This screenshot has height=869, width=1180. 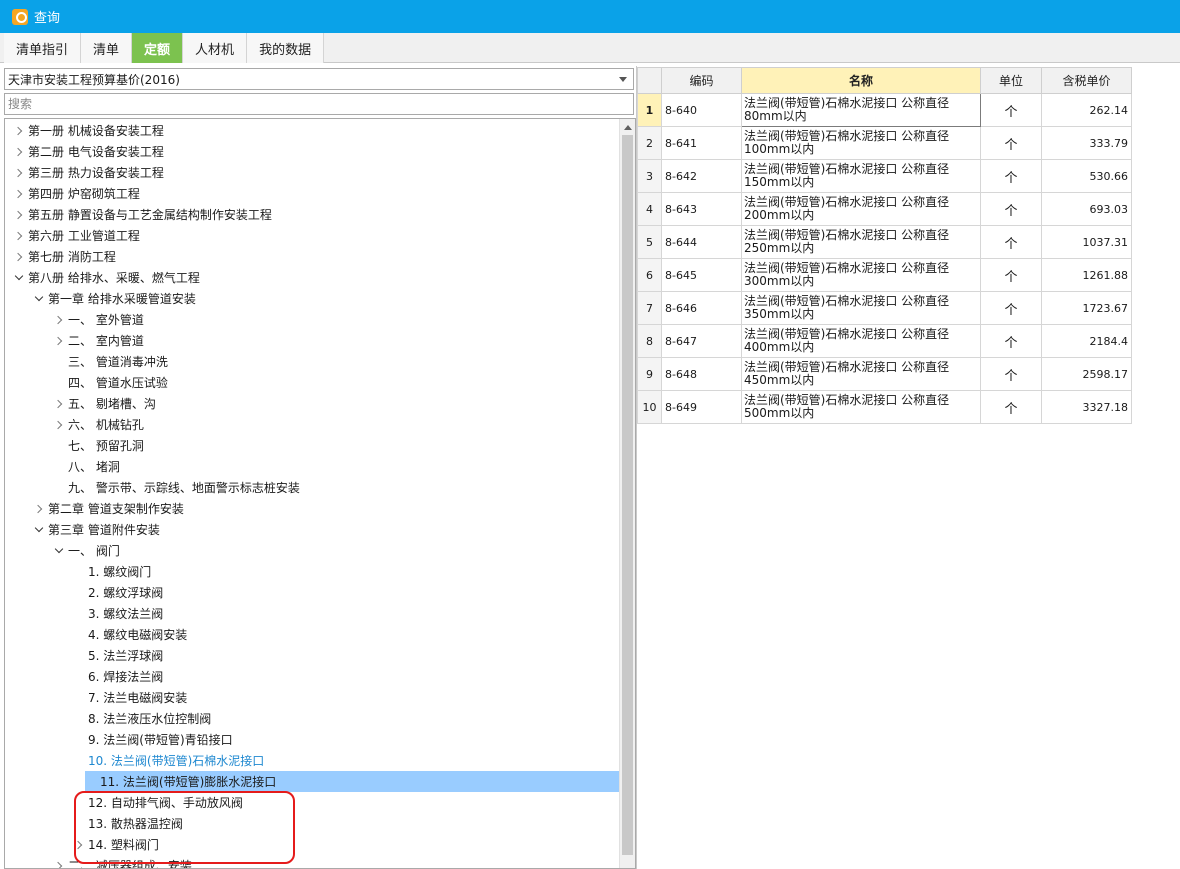 What do you see at coordinates (312, 130) in the screenshot?
I see `tree-item: 第一册 机械设备安装工程` at bounding box center [312, 130].